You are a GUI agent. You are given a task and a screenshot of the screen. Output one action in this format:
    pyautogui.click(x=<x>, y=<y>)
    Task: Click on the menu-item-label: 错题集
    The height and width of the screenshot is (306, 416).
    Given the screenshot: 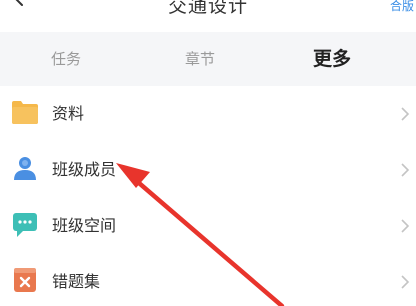 What is the action you would take?
    pyautogui.click(x=76, y=281)
    